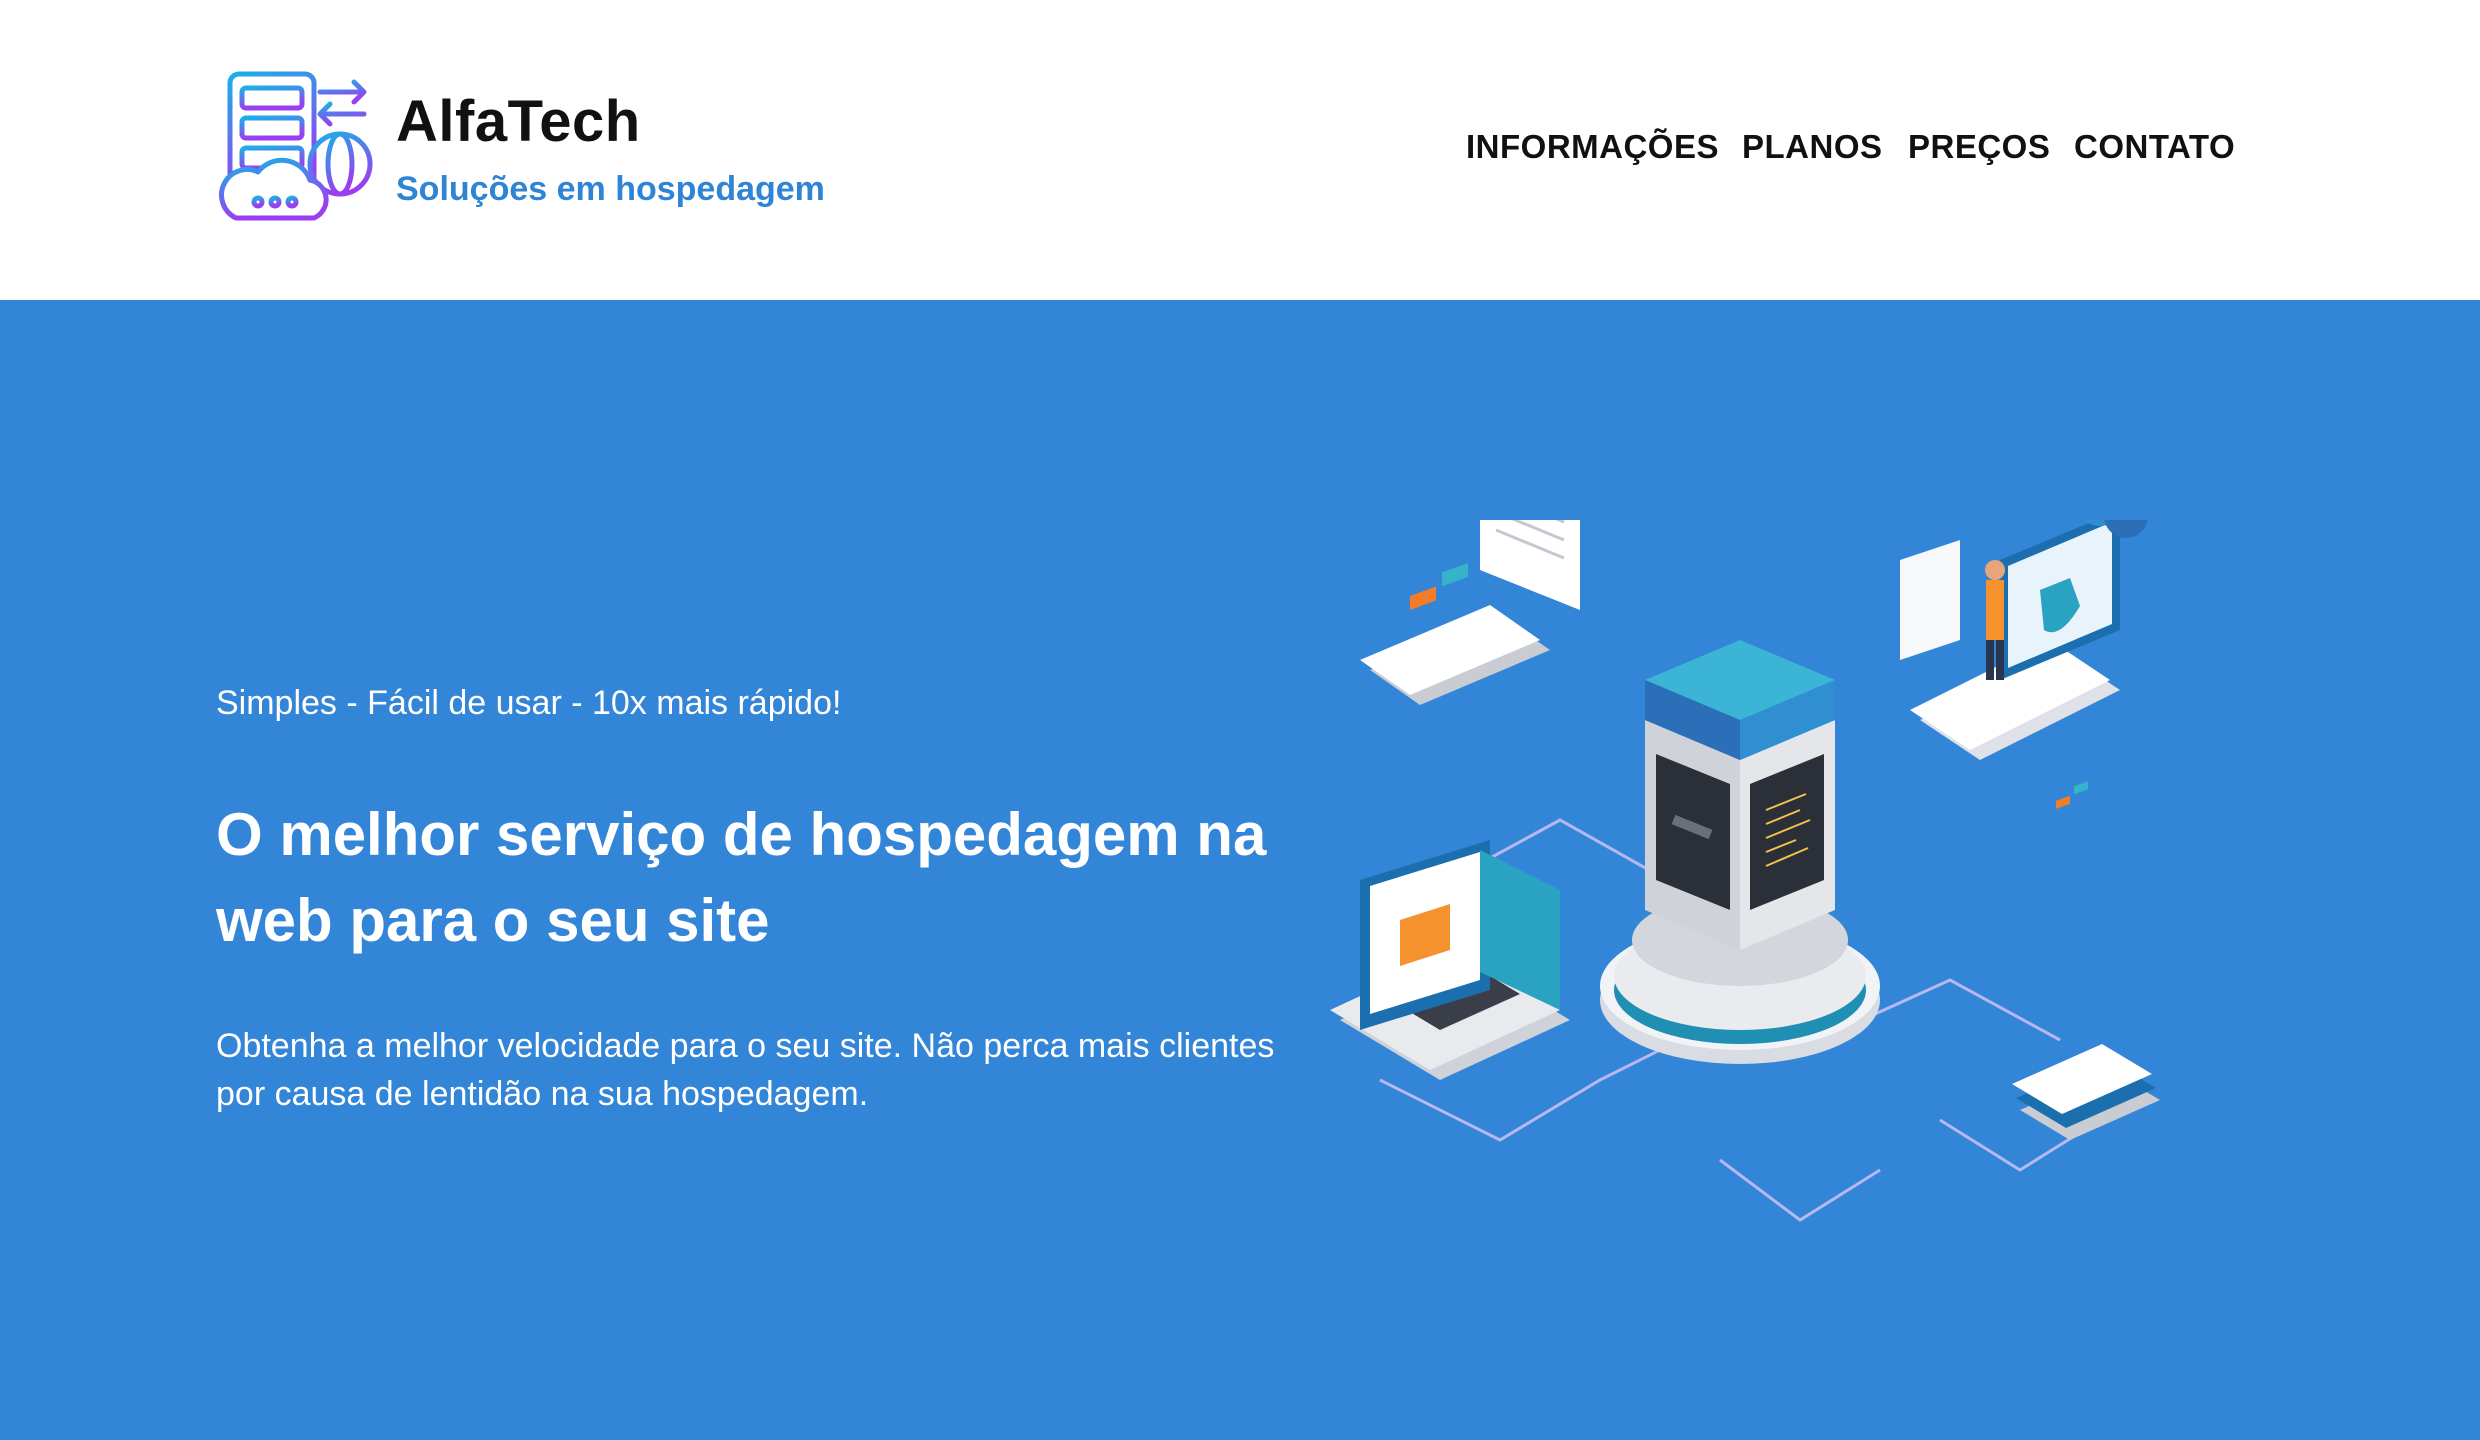 The image size is (2480, 1440). I want to click on security-screen-graphic, so click(2024, 617).